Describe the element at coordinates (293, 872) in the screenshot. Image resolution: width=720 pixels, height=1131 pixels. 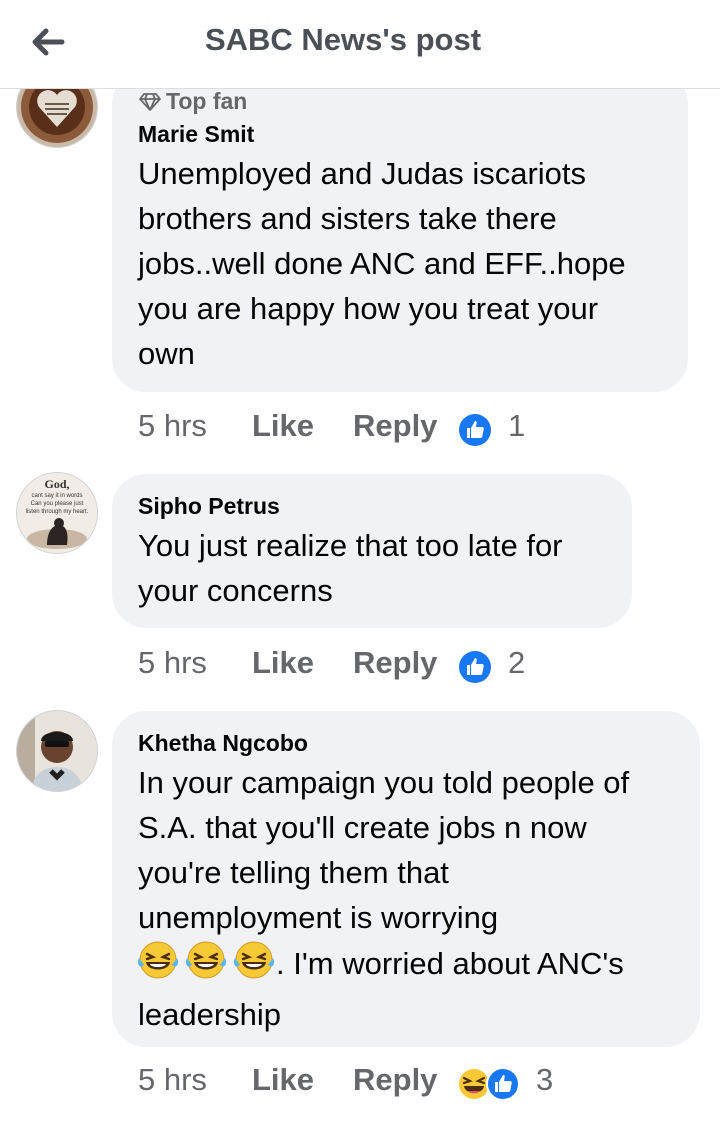
I see `comment-line: you're telling them that` at that location.